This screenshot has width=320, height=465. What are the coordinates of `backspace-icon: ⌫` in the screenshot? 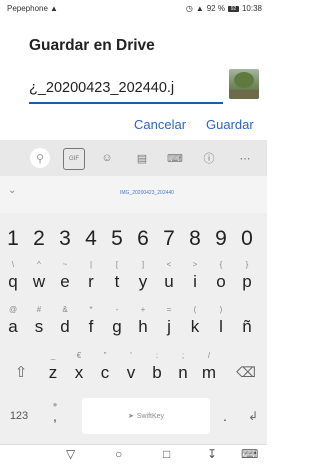 It's located at (246, 371).